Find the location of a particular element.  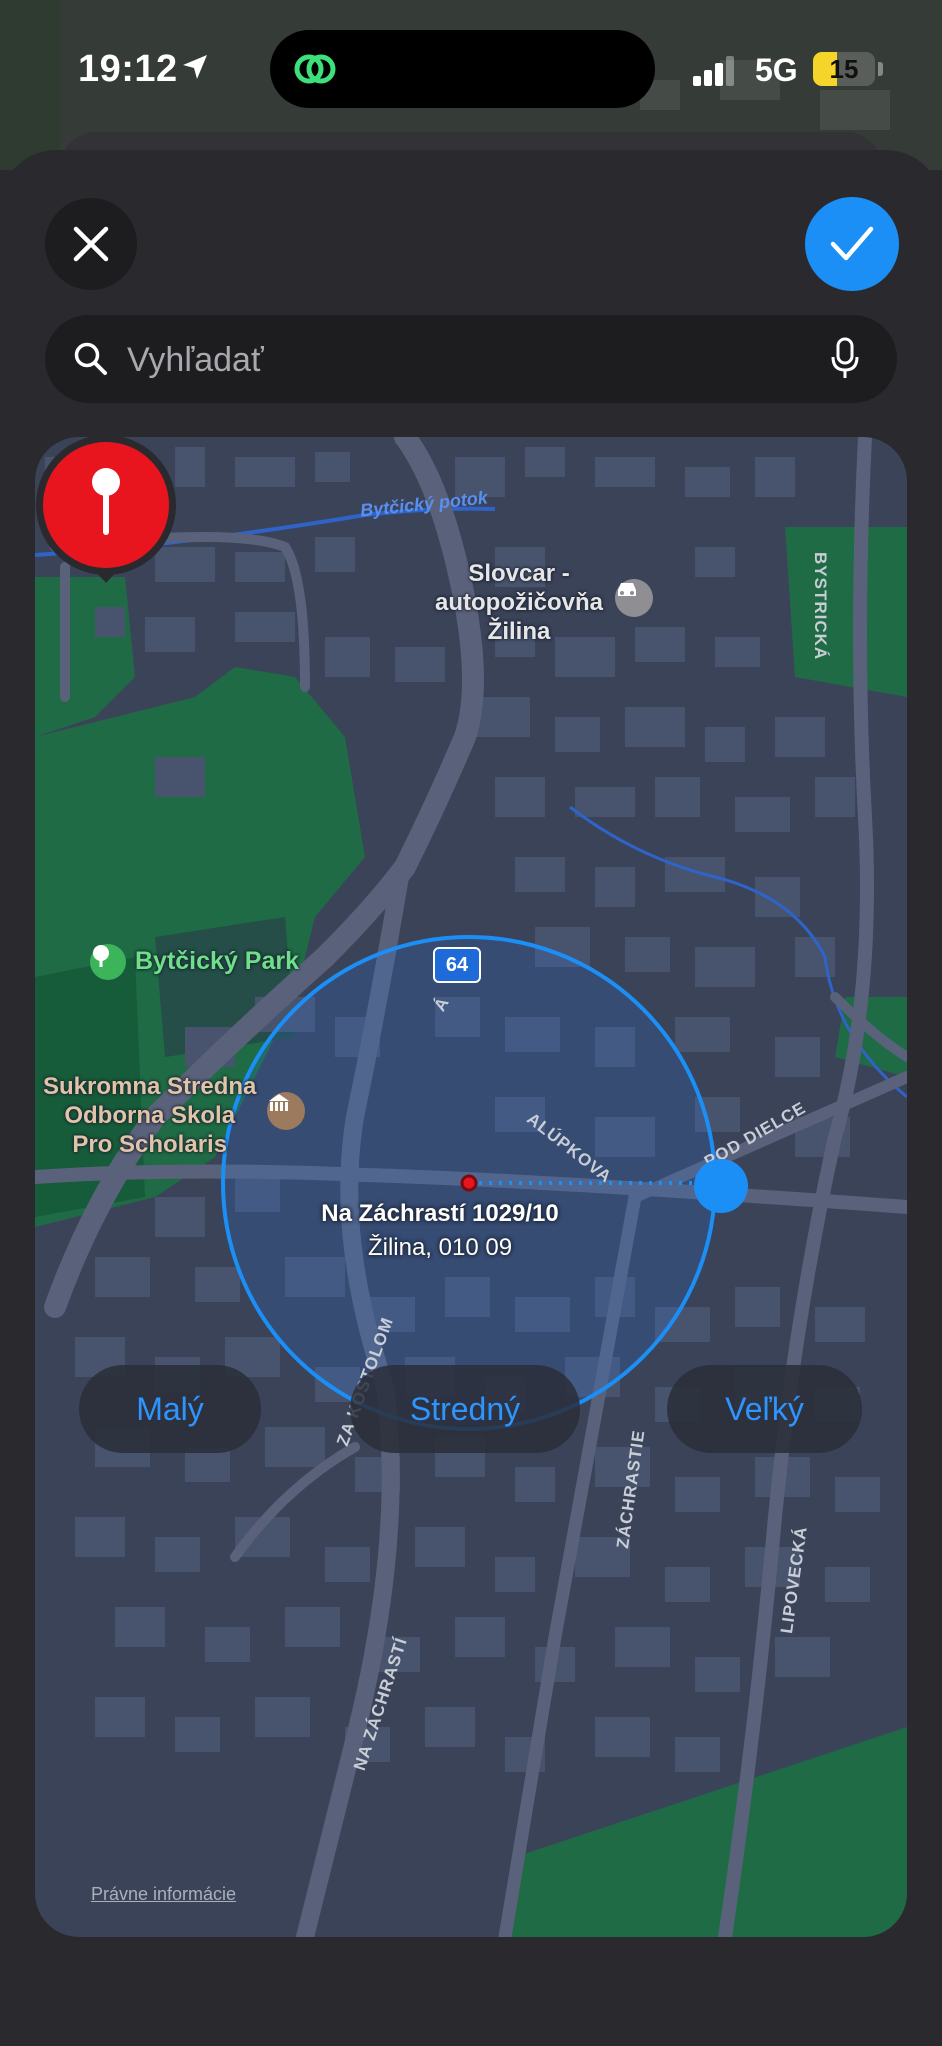

street-label-bystricka: BYSTRICKÁ is located at coordinates (820, 606).